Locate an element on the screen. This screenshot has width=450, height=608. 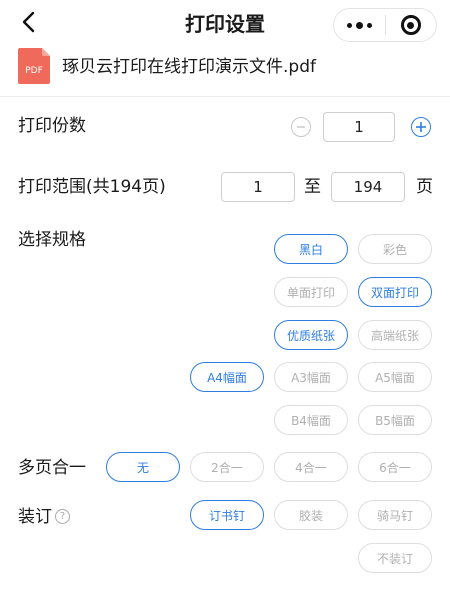
option-multipage-none: 无 is located at coordinates (143, 467).